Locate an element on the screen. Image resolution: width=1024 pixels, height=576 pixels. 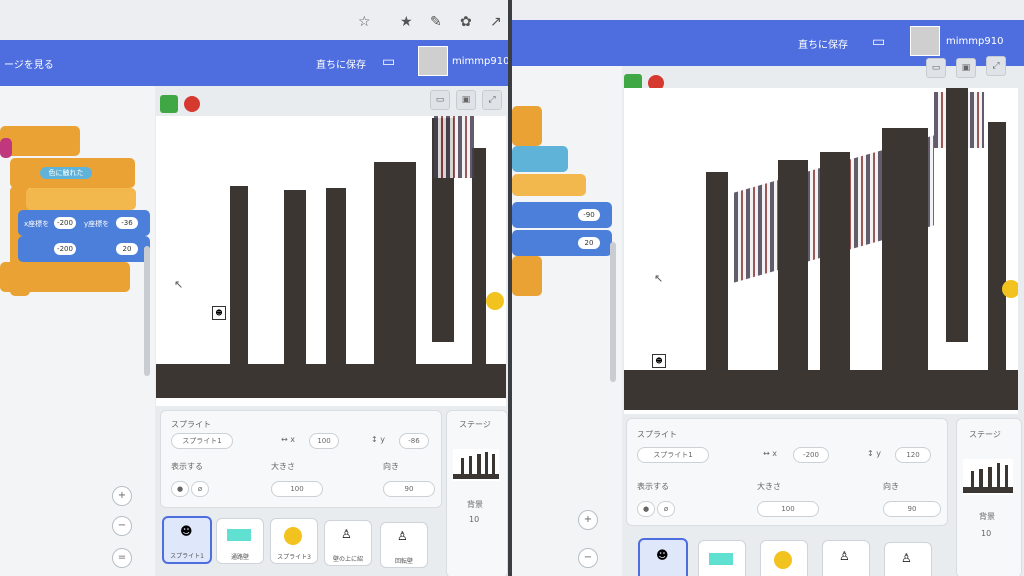
green-flag-icon is located at coordinates (169, 104).